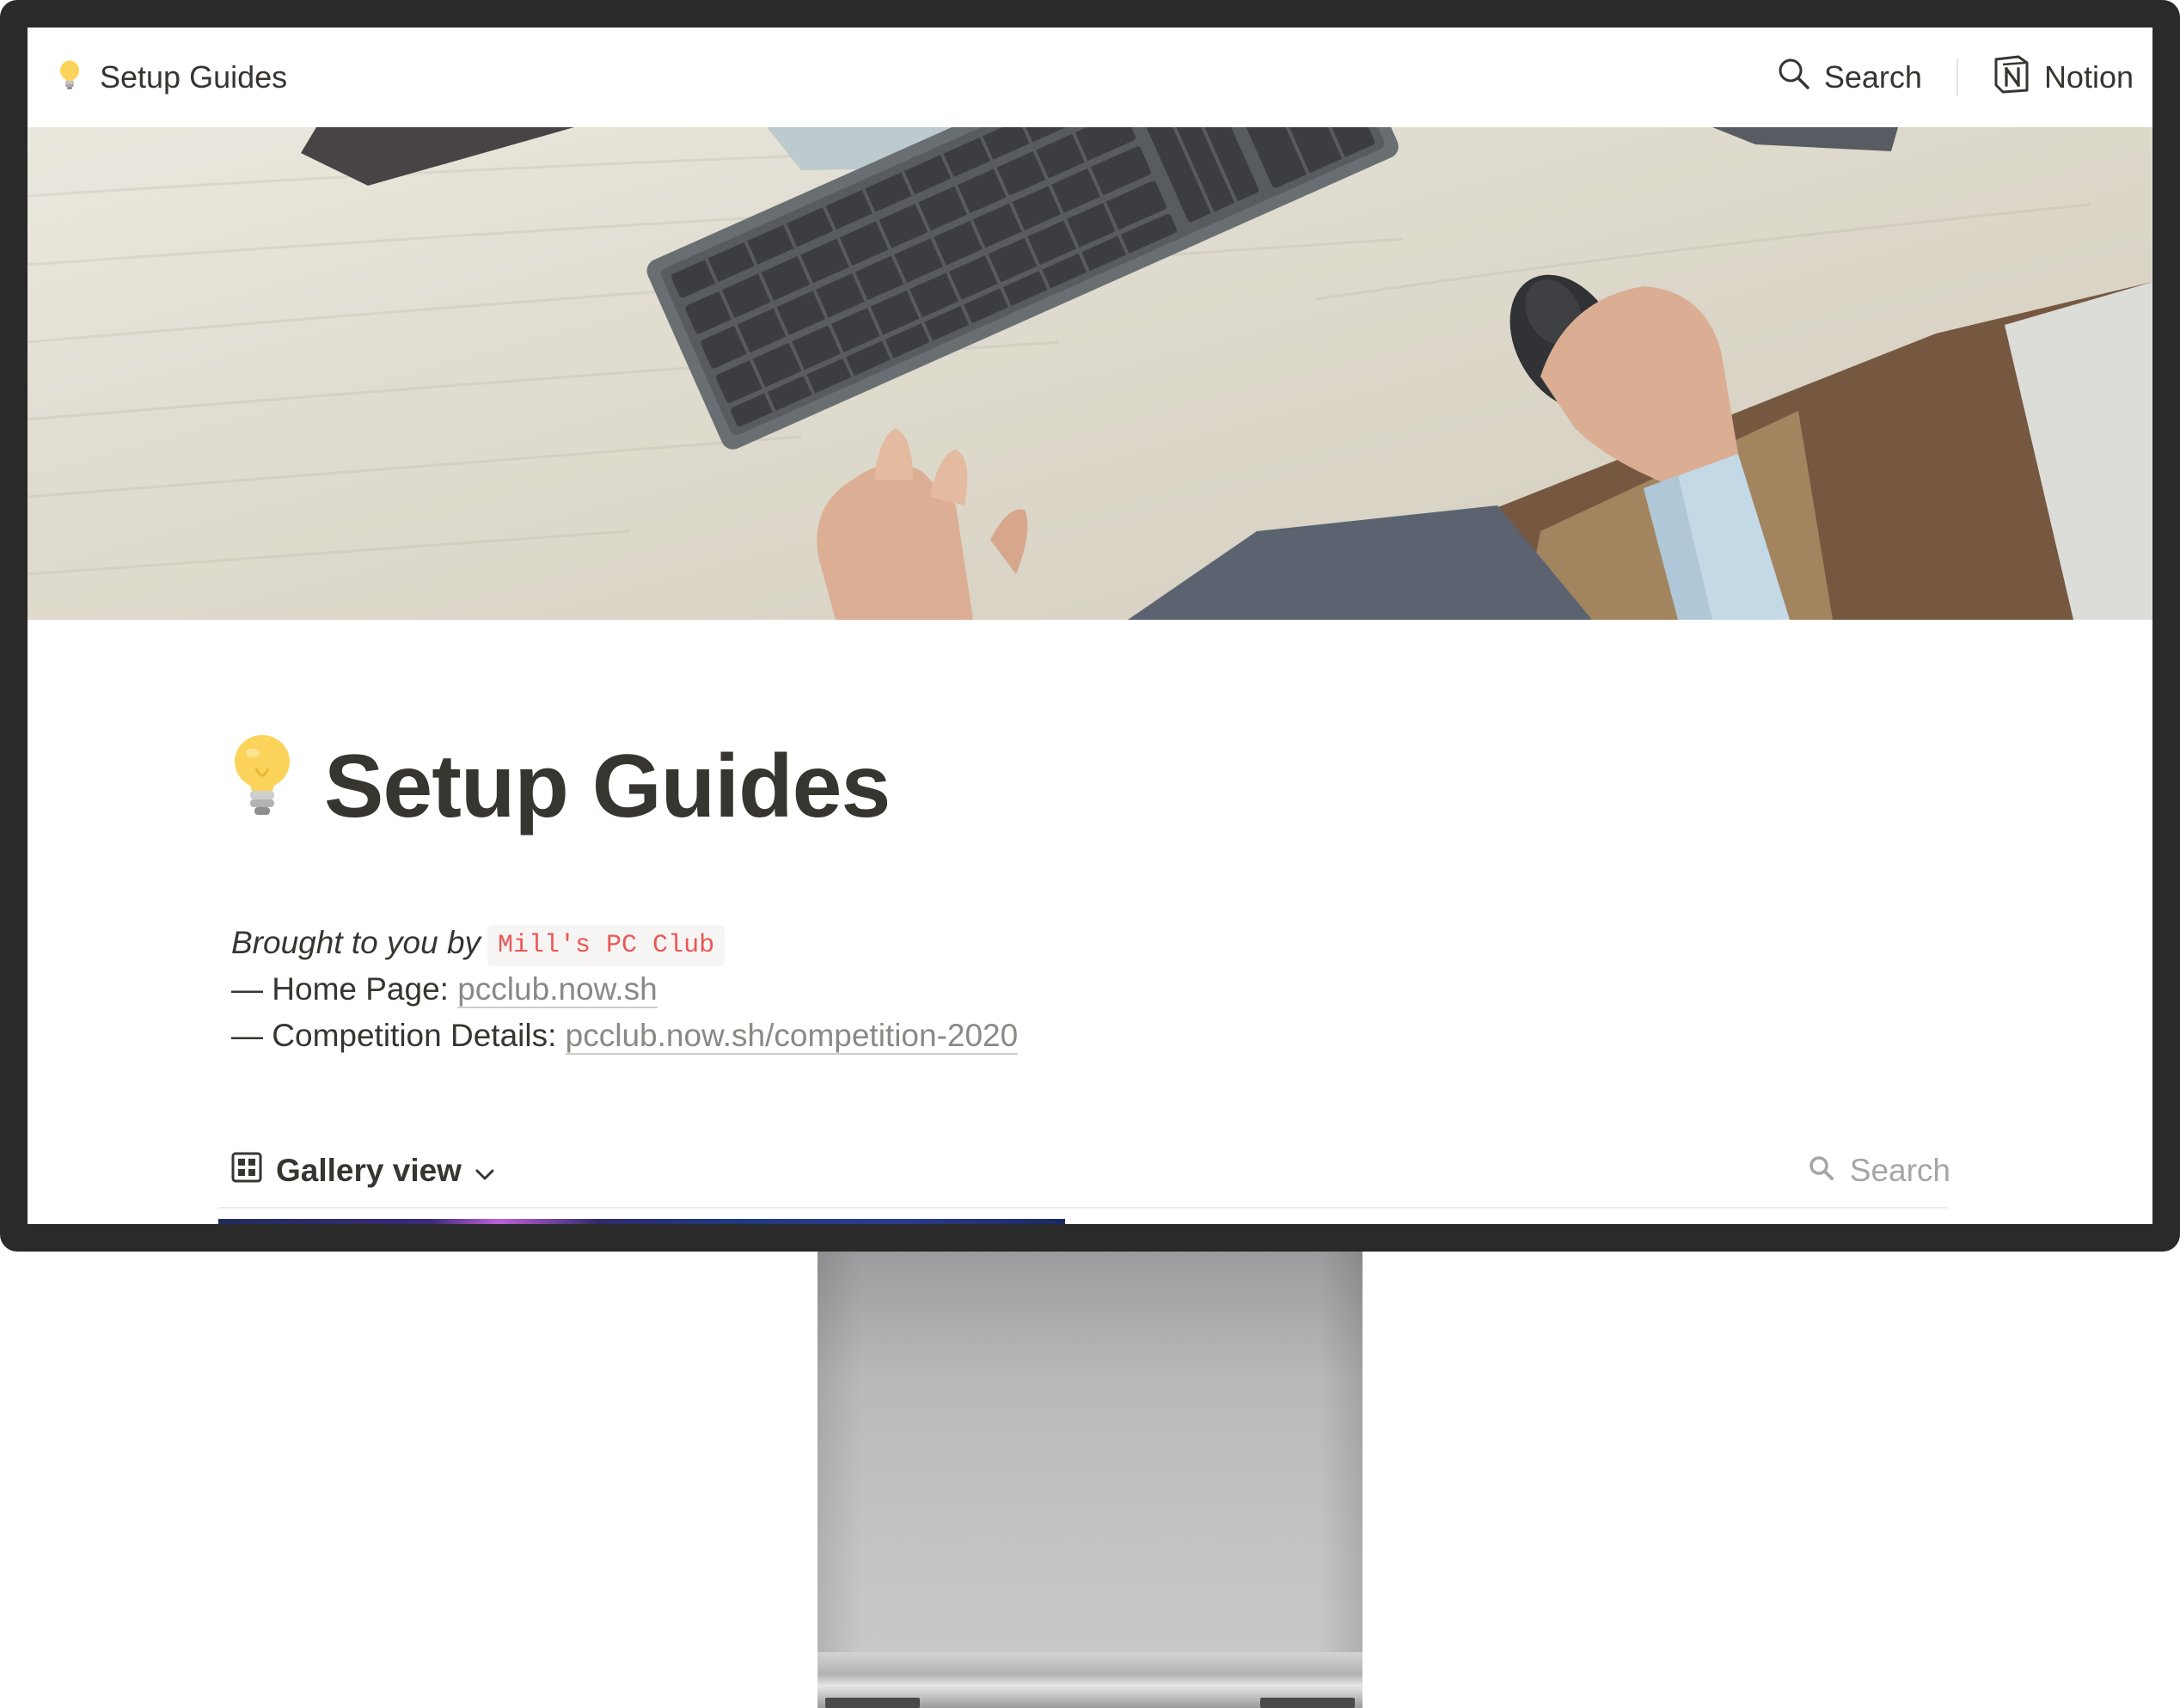 The width and height of the screenshot is (2180, 1708). What do you see at coordinates (484, 1171) in the screenshot?
I see `chevron-down-icon` at bounding box center [484, 1171].